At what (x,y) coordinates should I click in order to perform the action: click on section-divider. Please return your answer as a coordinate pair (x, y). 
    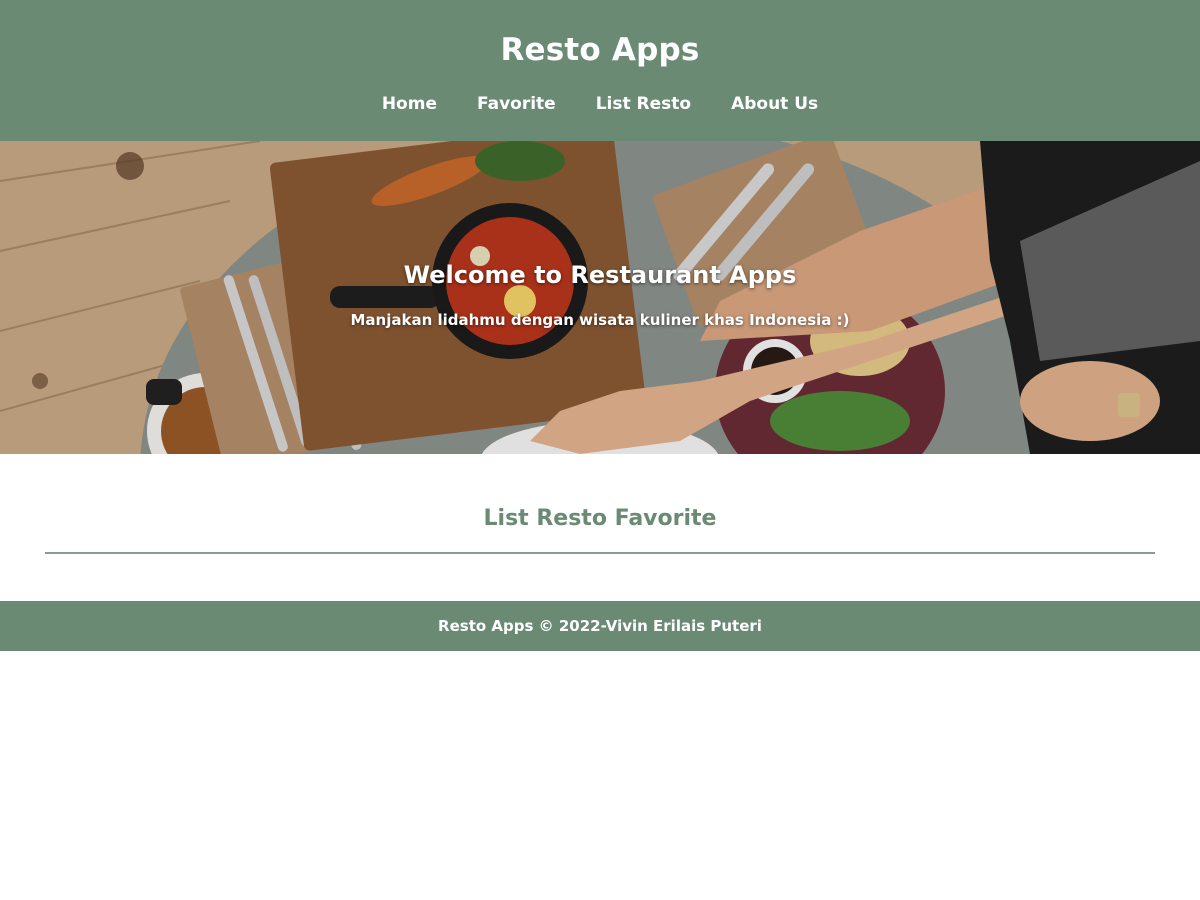
    Looking at the image, I should click on (600, 553).